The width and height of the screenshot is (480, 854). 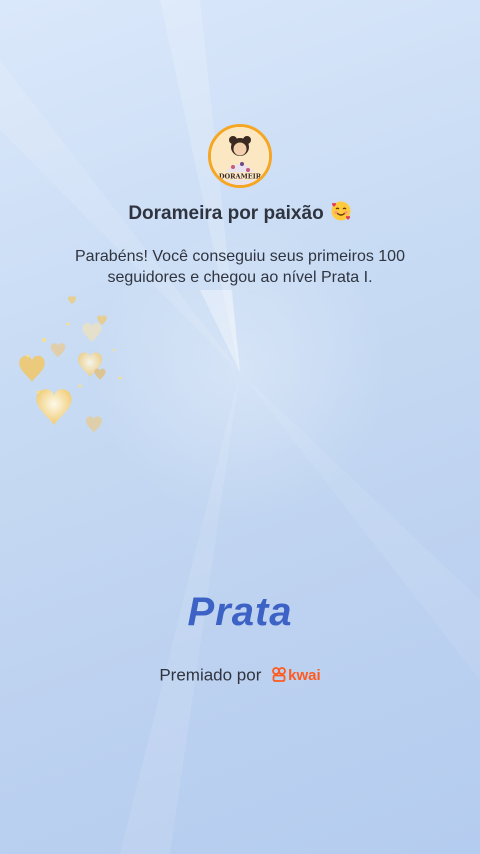 I want to click on brand-logo: kwai, so click(x=296, y=676).